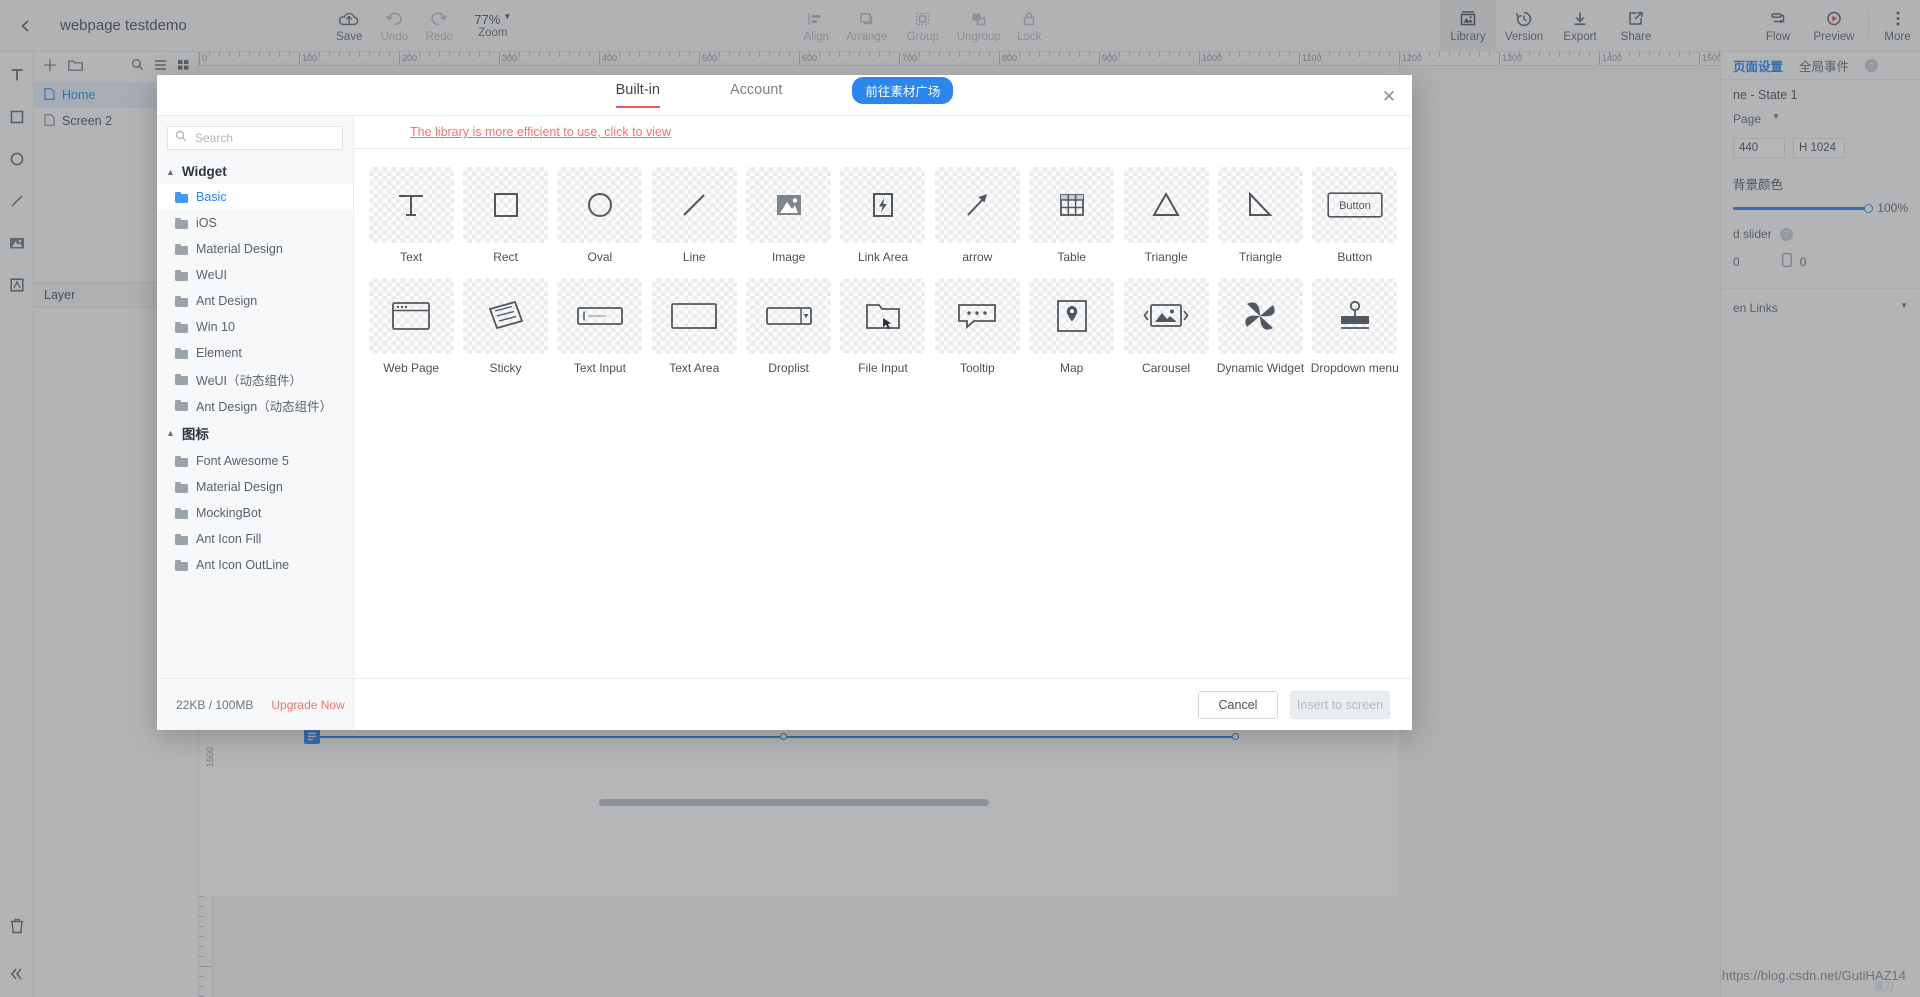  I want to click on widget-label: Text Input, so click(599, 368).